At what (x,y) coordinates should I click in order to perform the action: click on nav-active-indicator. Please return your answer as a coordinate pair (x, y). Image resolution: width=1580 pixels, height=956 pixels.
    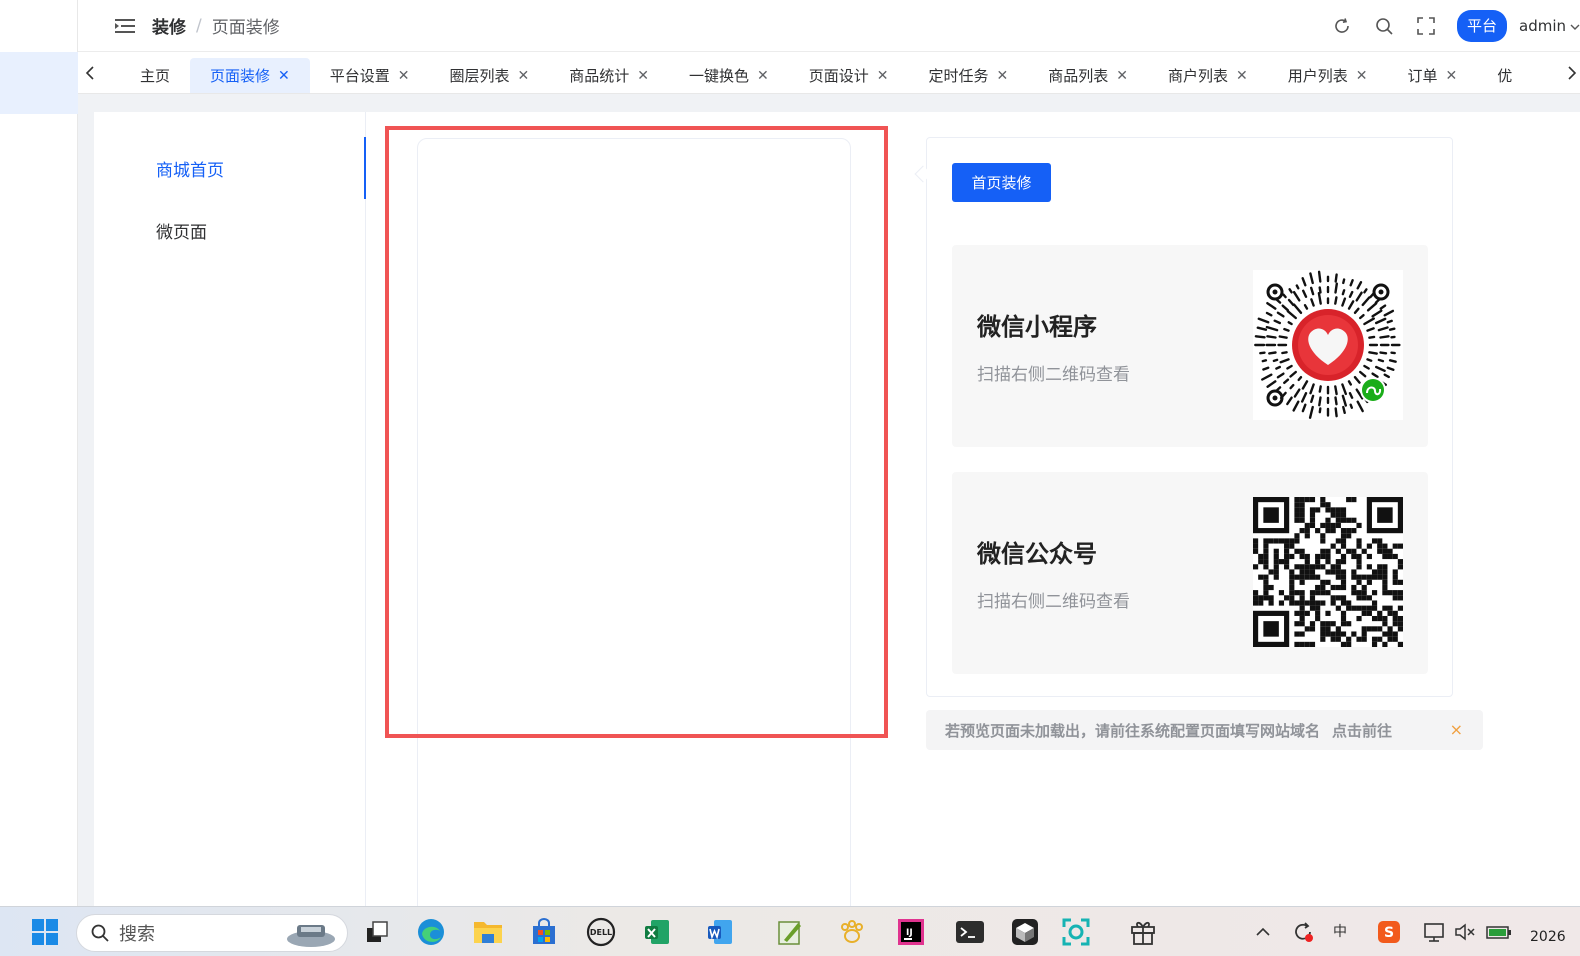
    Looking at the image, I should click on (365, 168).